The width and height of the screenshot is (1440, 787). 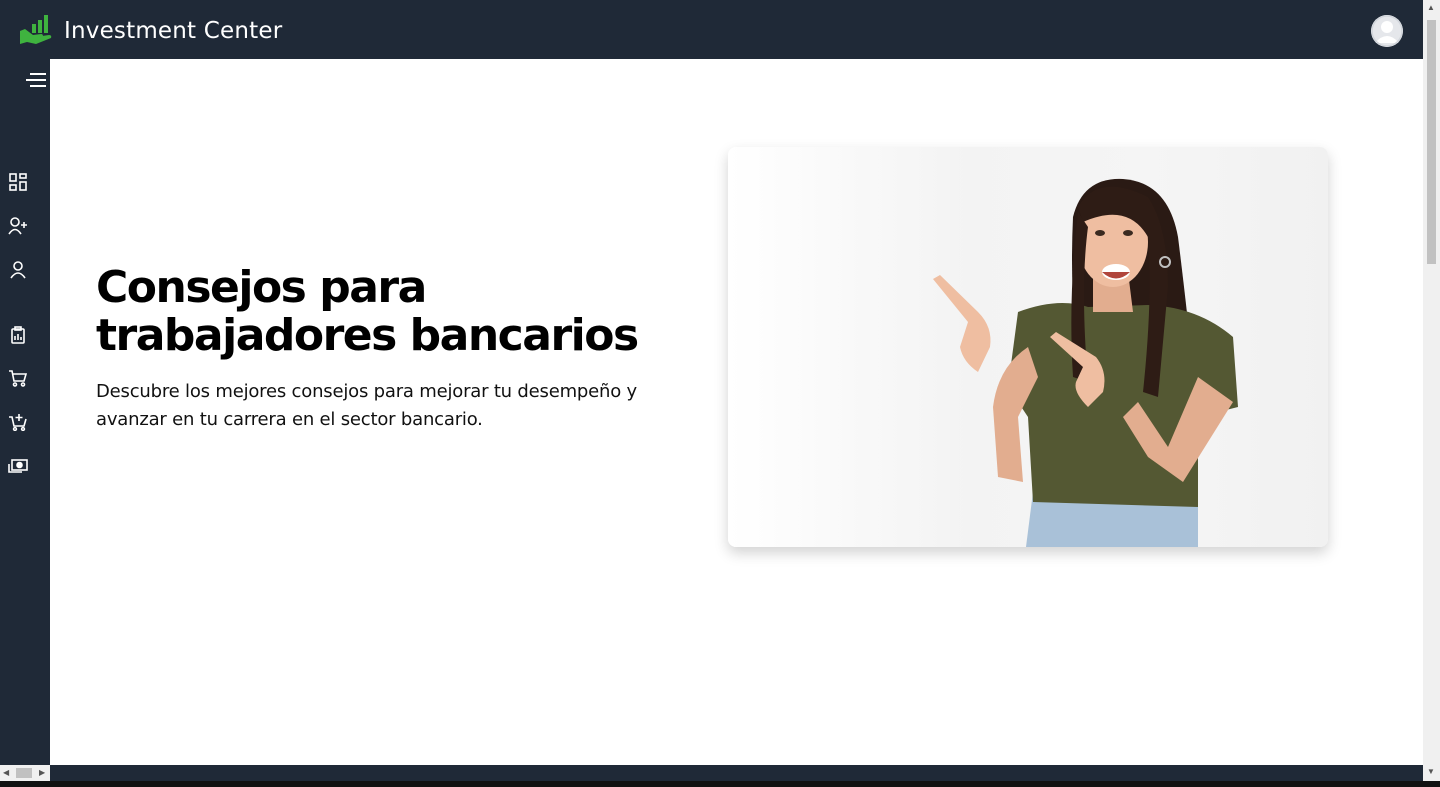 I want to click on sidebar, so click(x=25, y=412).